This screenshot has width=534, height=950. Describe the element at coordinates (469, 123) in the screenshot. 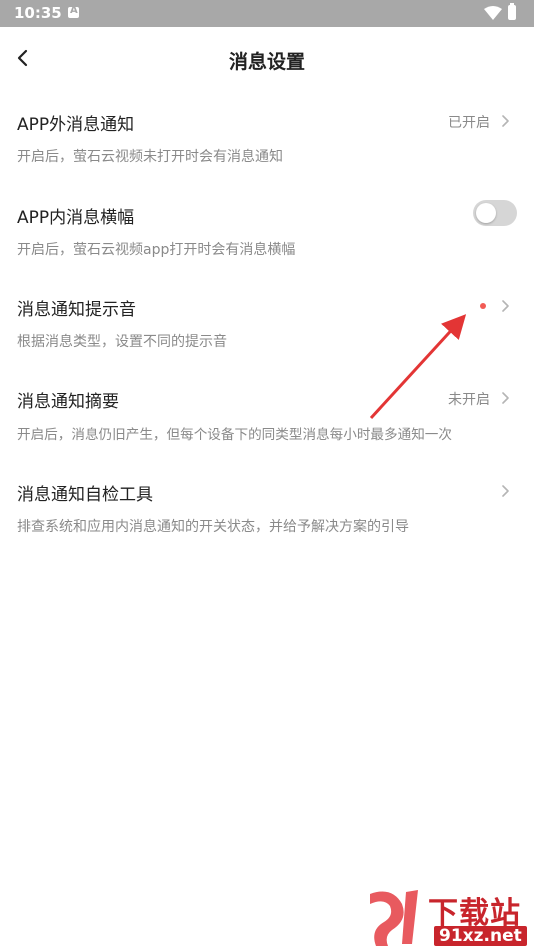

I see `setting-status-value: 已开启` at that location.